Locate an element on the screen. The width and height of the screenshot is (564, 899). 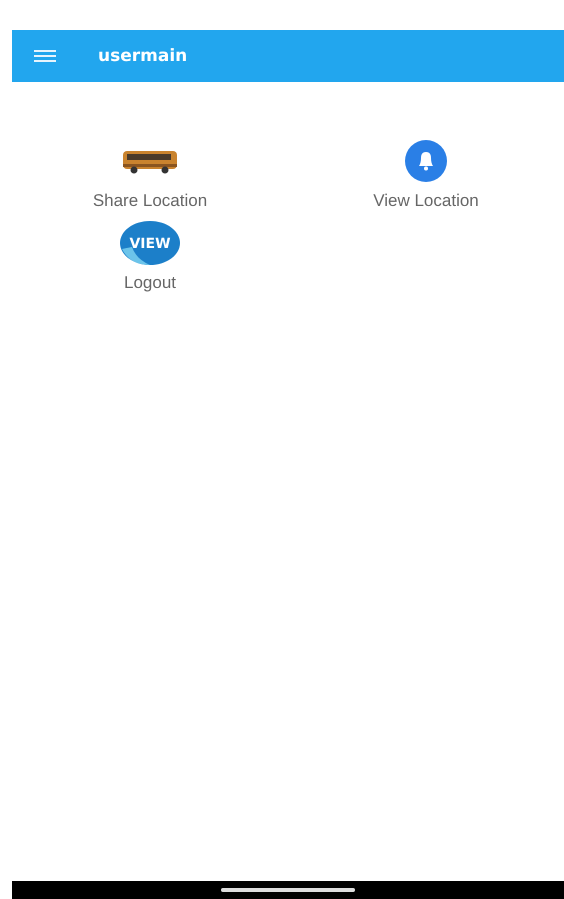
tile-label: Logout is located at coordinates (150, 283).